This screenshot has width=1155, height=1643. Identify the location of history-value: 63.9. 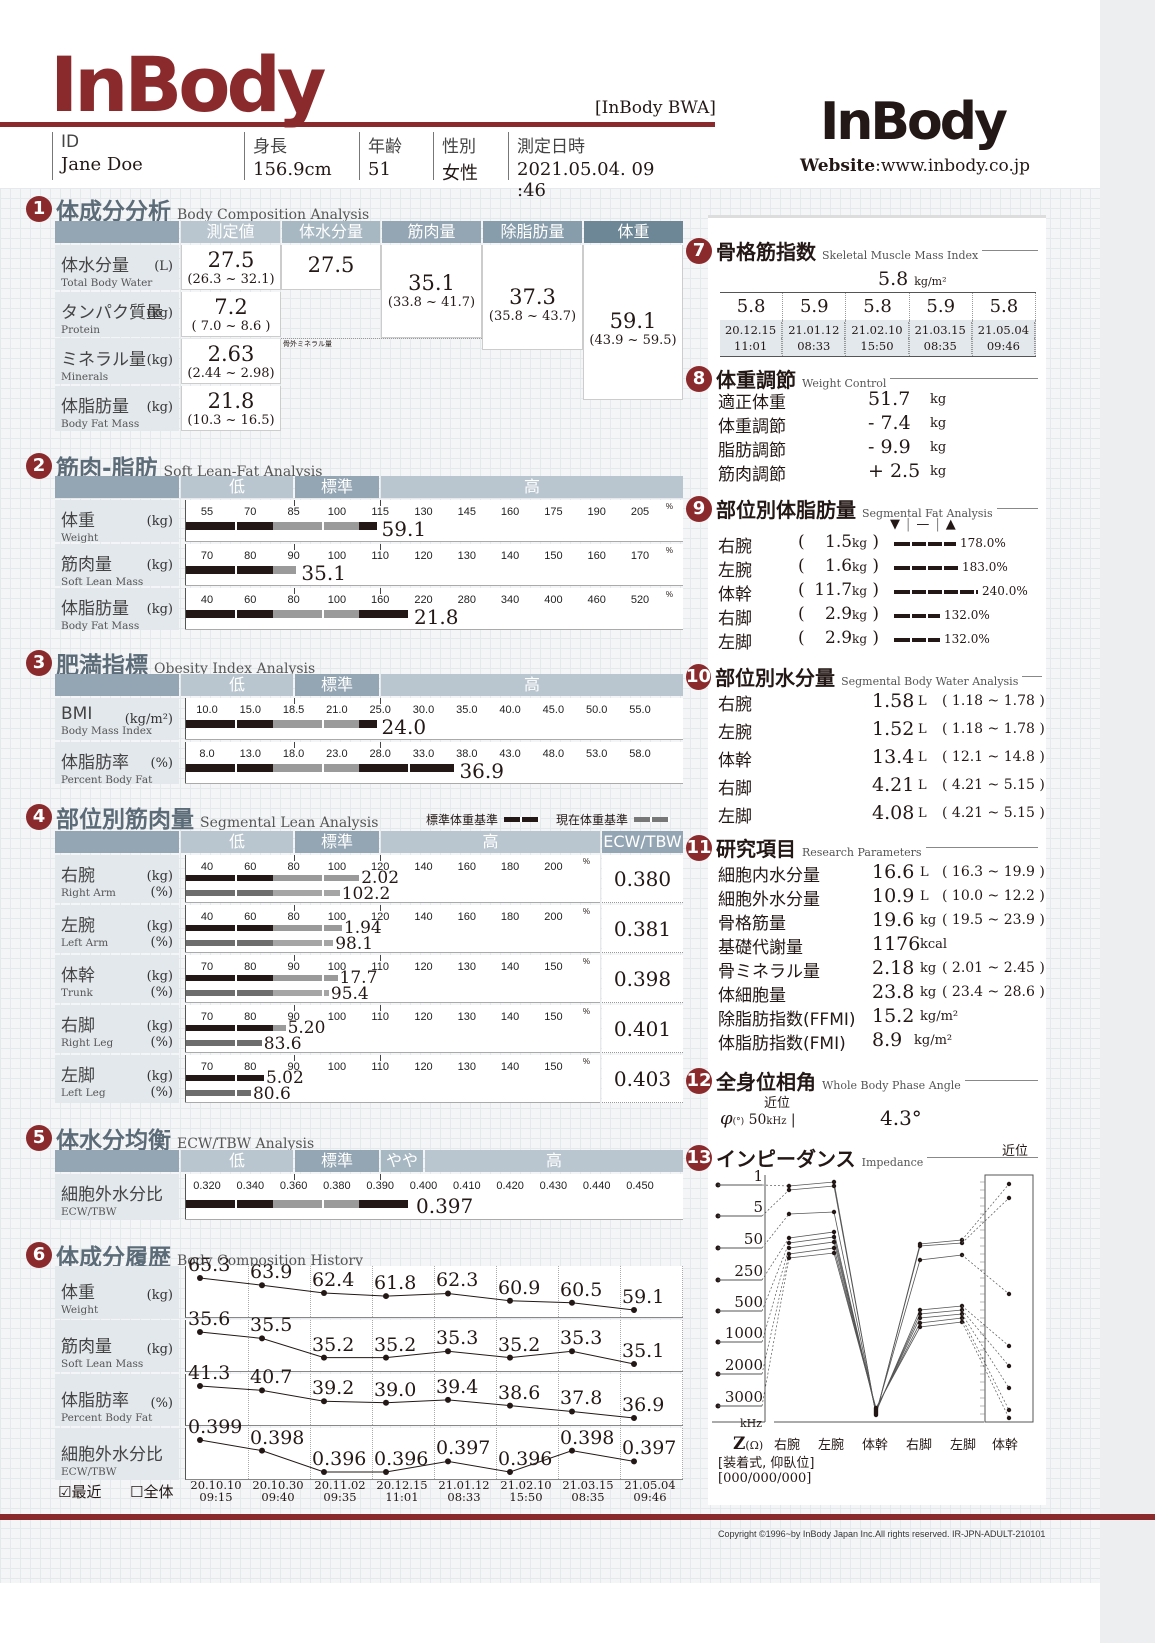
(271, 1272).